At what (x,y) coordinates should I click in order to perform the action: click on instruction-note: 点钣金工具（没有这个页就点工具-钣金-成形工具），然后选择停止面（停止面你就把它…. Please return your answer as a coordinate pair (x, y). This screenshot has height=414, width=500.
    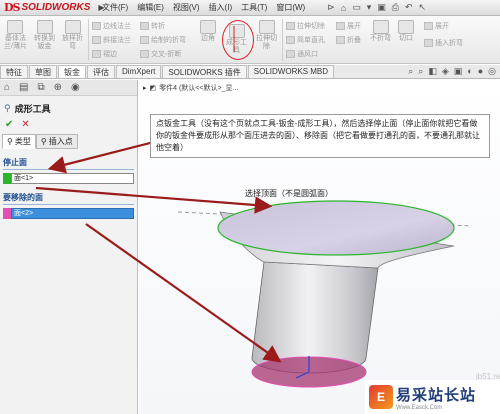
    Looking at the image, I should click on (320, 136).